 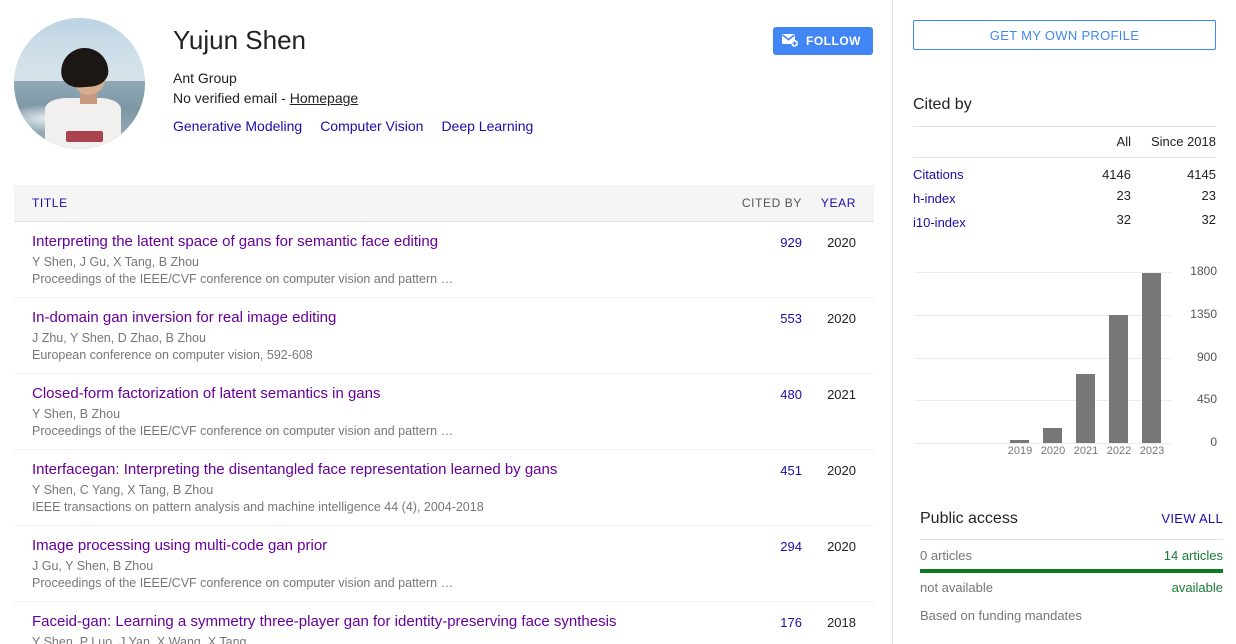 What do you see at coordinates (1071, 571) in the screenshot?
I see `public-access-progress-fill` at bounding box center [1071, 571].